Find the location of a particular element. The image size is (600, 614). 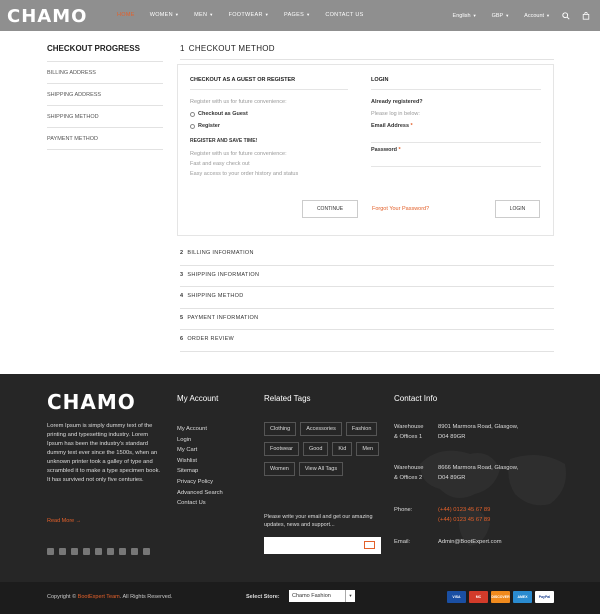

already-registered: Already registered? is located at coordinates (397, 102).